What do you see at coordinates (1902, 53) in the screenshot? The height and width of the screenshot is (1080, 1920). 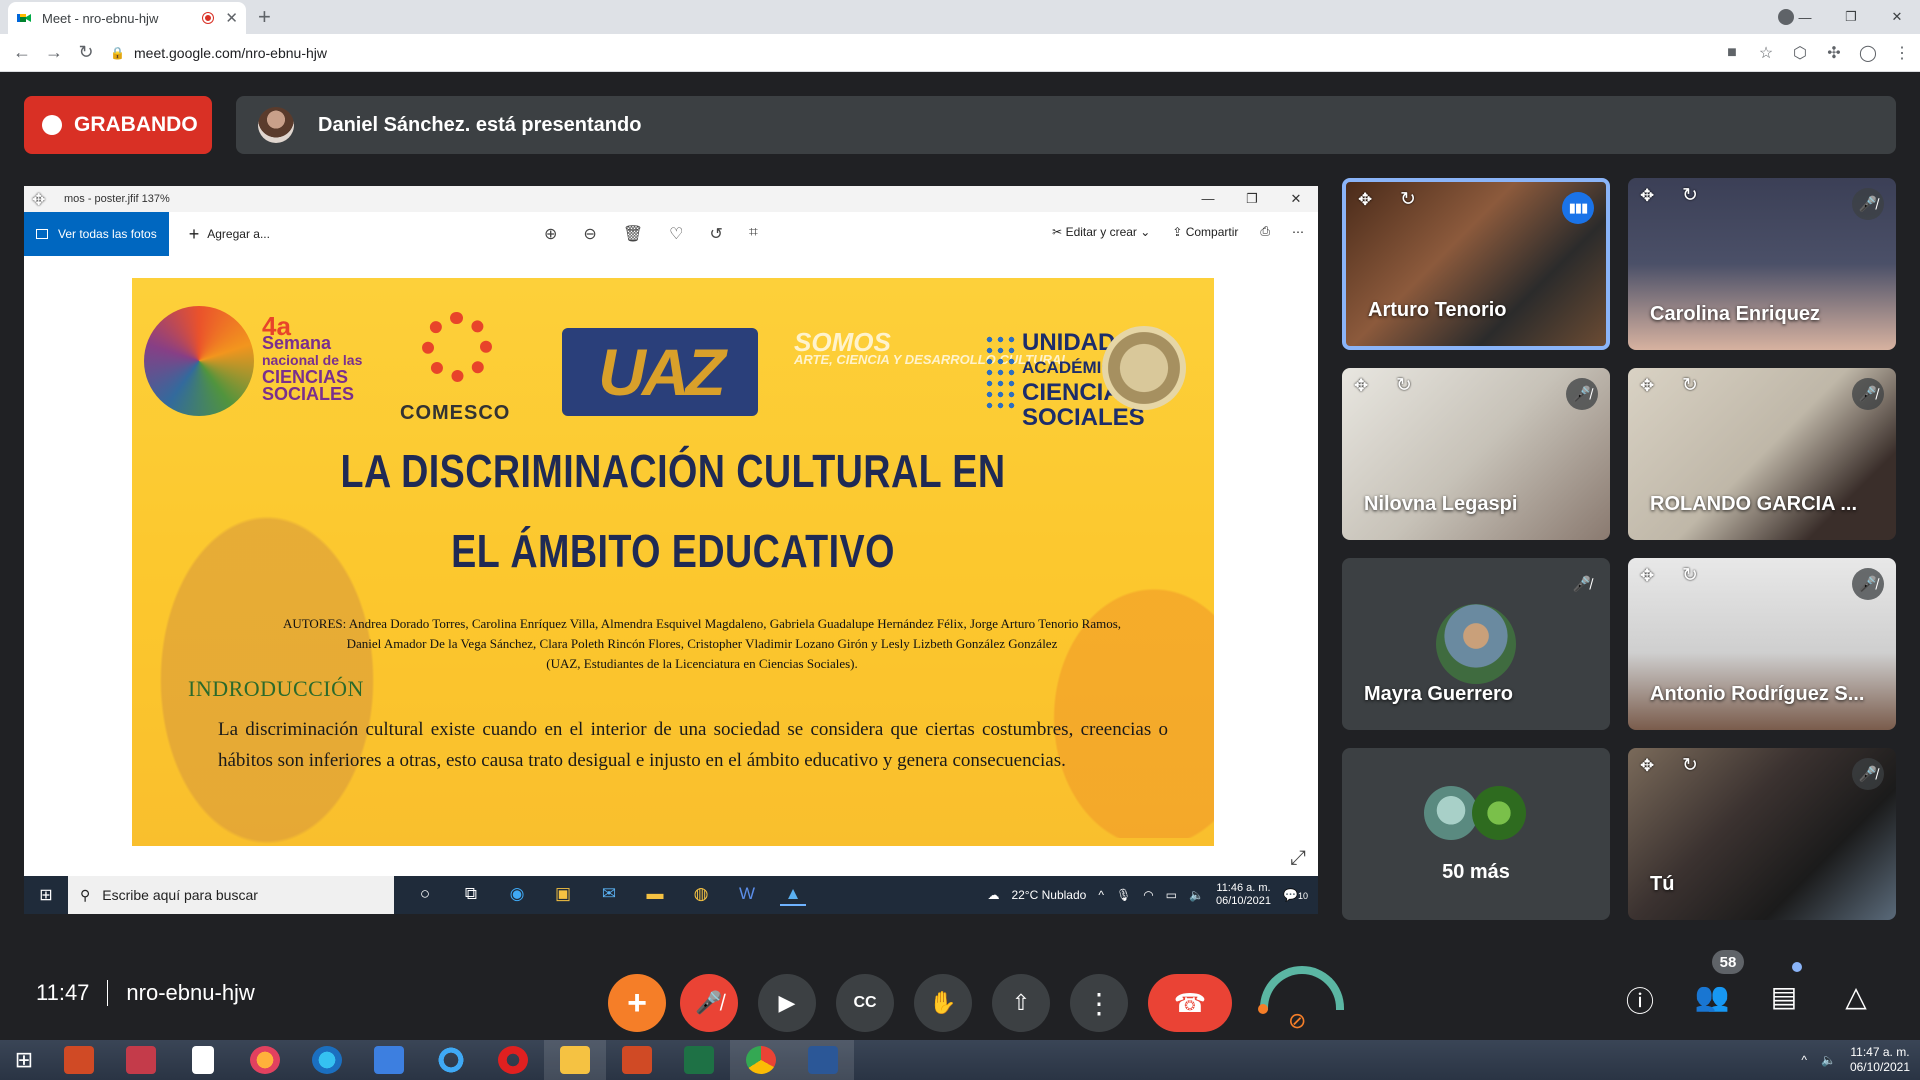 I see `browser-menu-icon: ⋮` at bounding box center [1902, 53].